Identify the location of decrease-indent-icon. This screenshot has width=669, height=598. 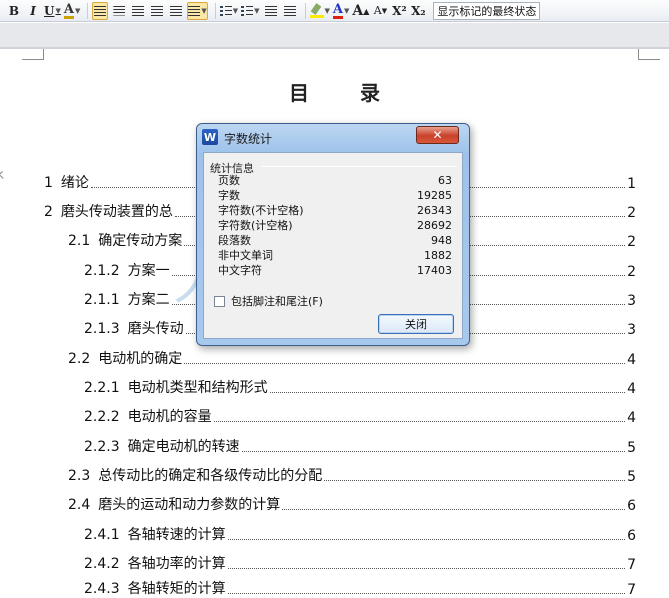
(270, 10).